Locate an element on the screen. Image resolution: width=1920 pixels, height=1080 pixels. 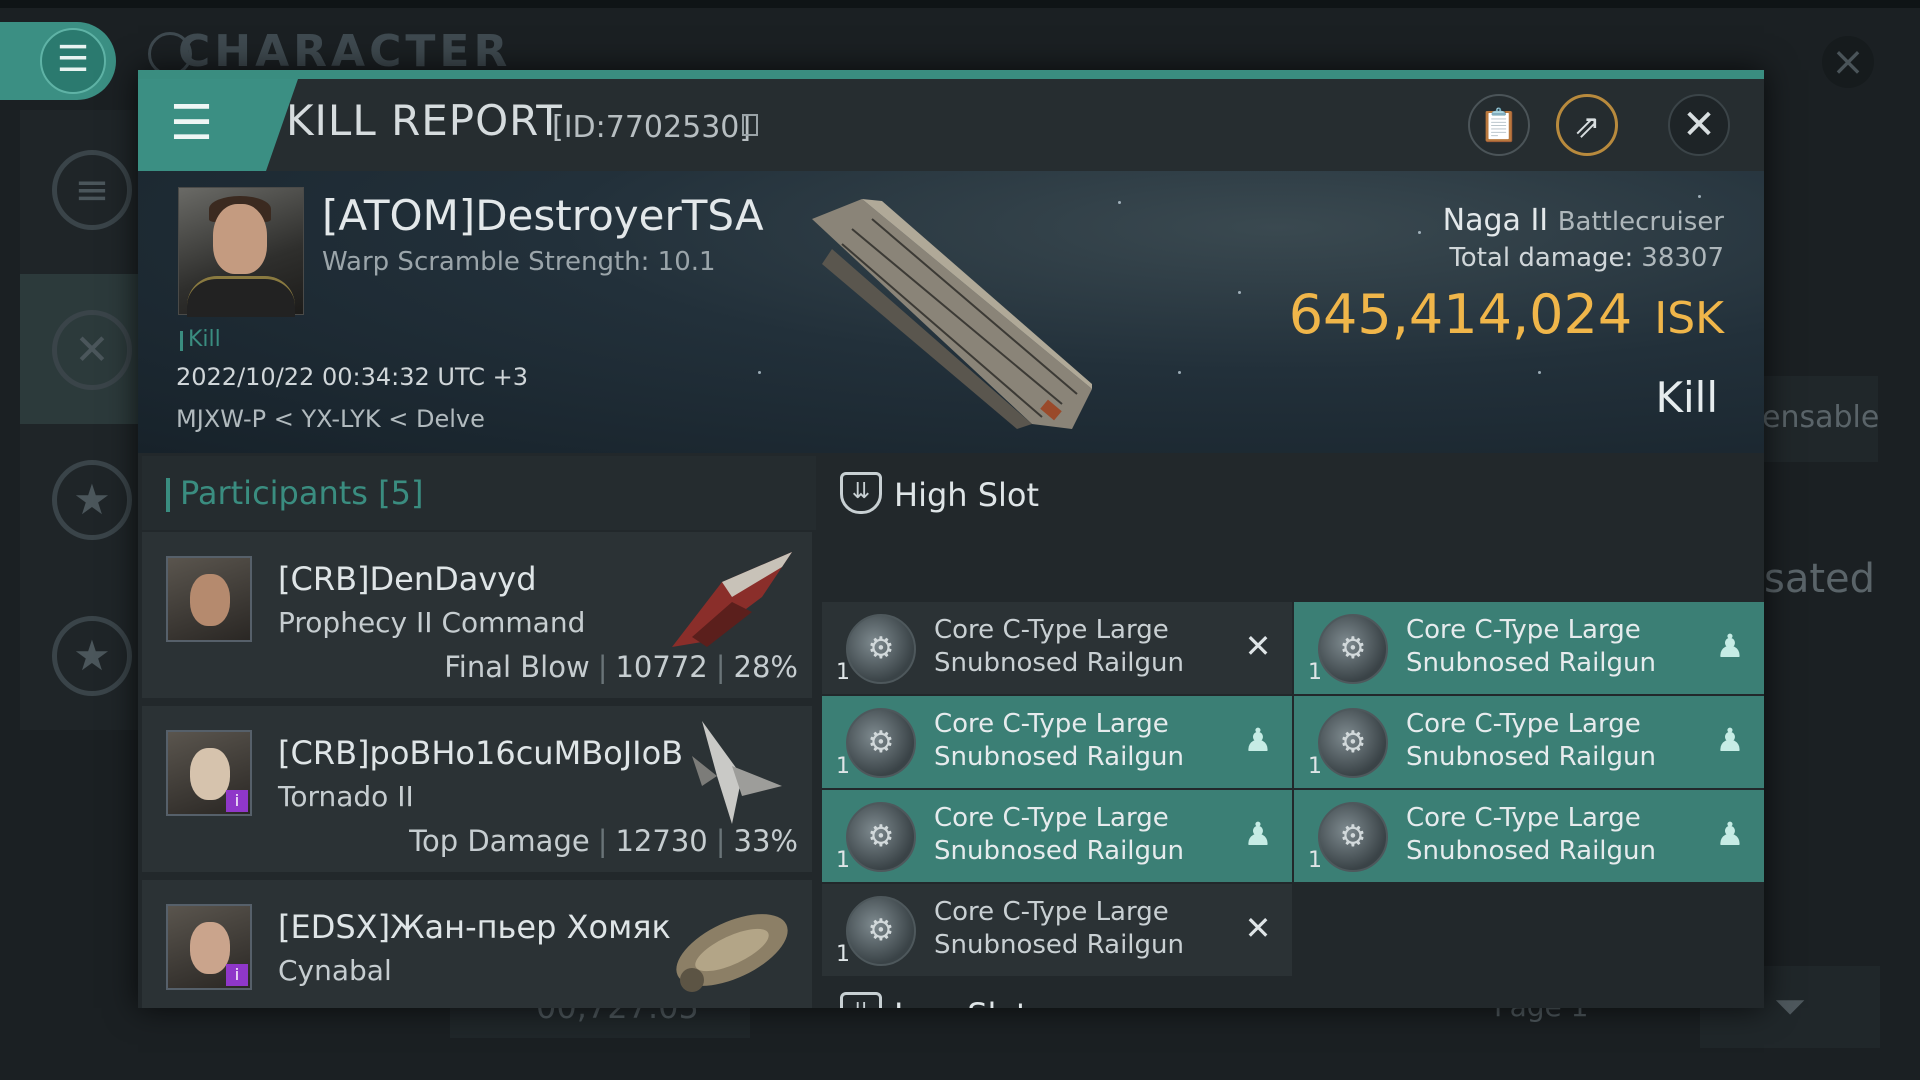
kill-tag: Kill is located at coordinates (204, 339).